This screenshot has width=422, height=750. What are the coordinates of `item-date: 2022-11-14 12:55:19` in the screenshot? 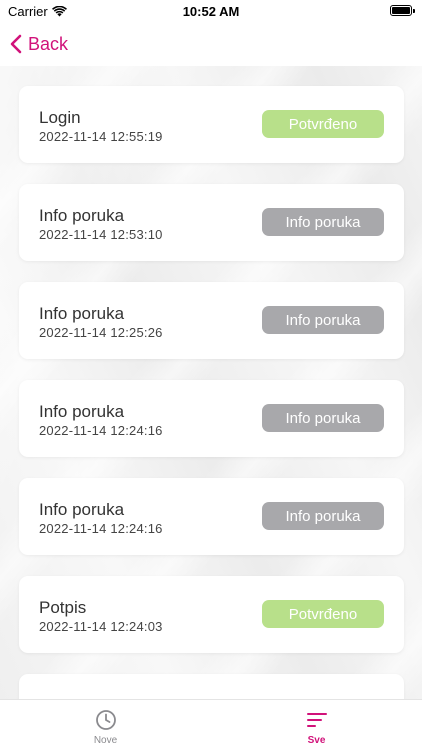 It's located at (101, 136).